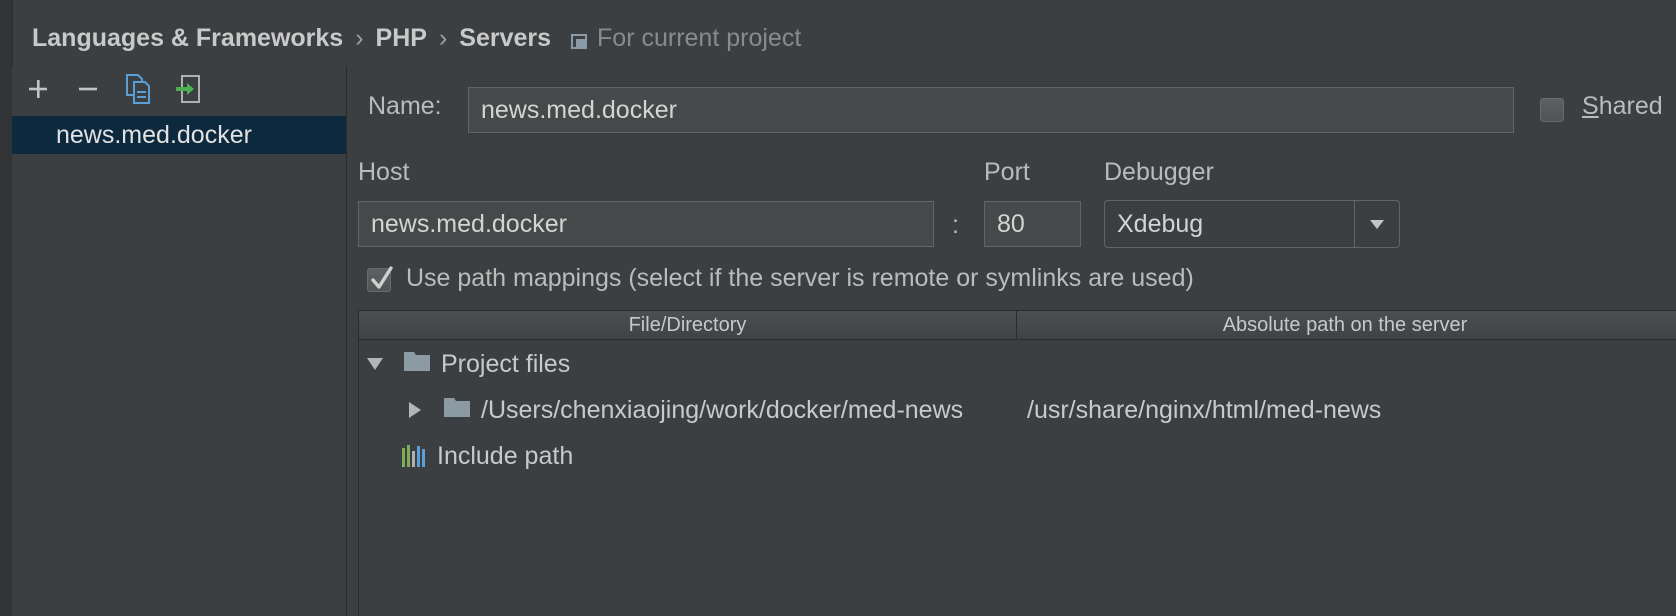  I want to click on plus-icon, so click(38, 89).